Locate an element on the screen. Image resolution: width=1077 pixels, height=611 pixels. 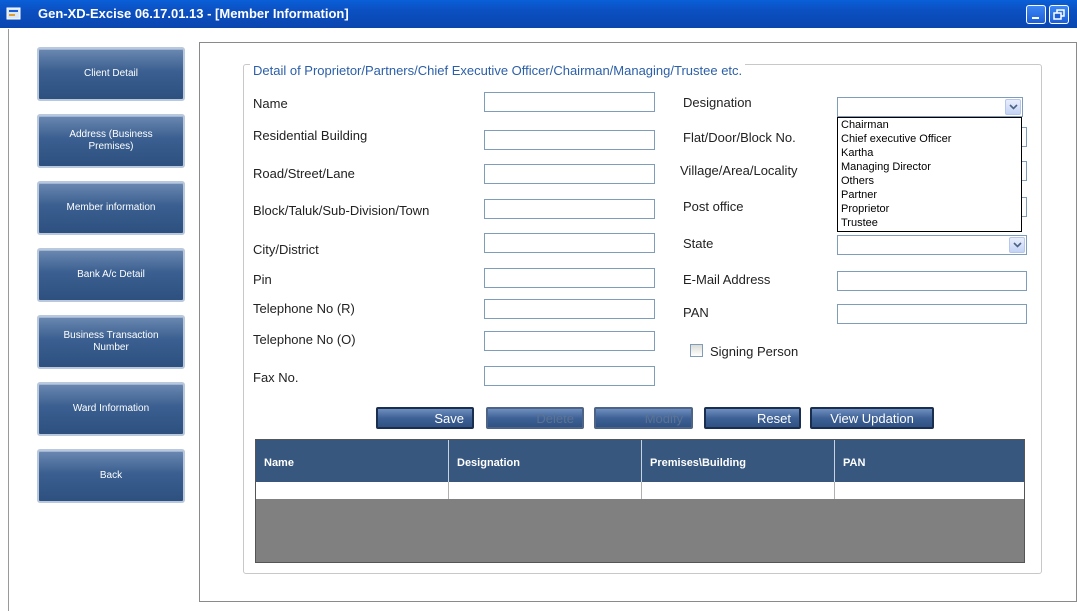
table-row is located at coordinates (640, 490).